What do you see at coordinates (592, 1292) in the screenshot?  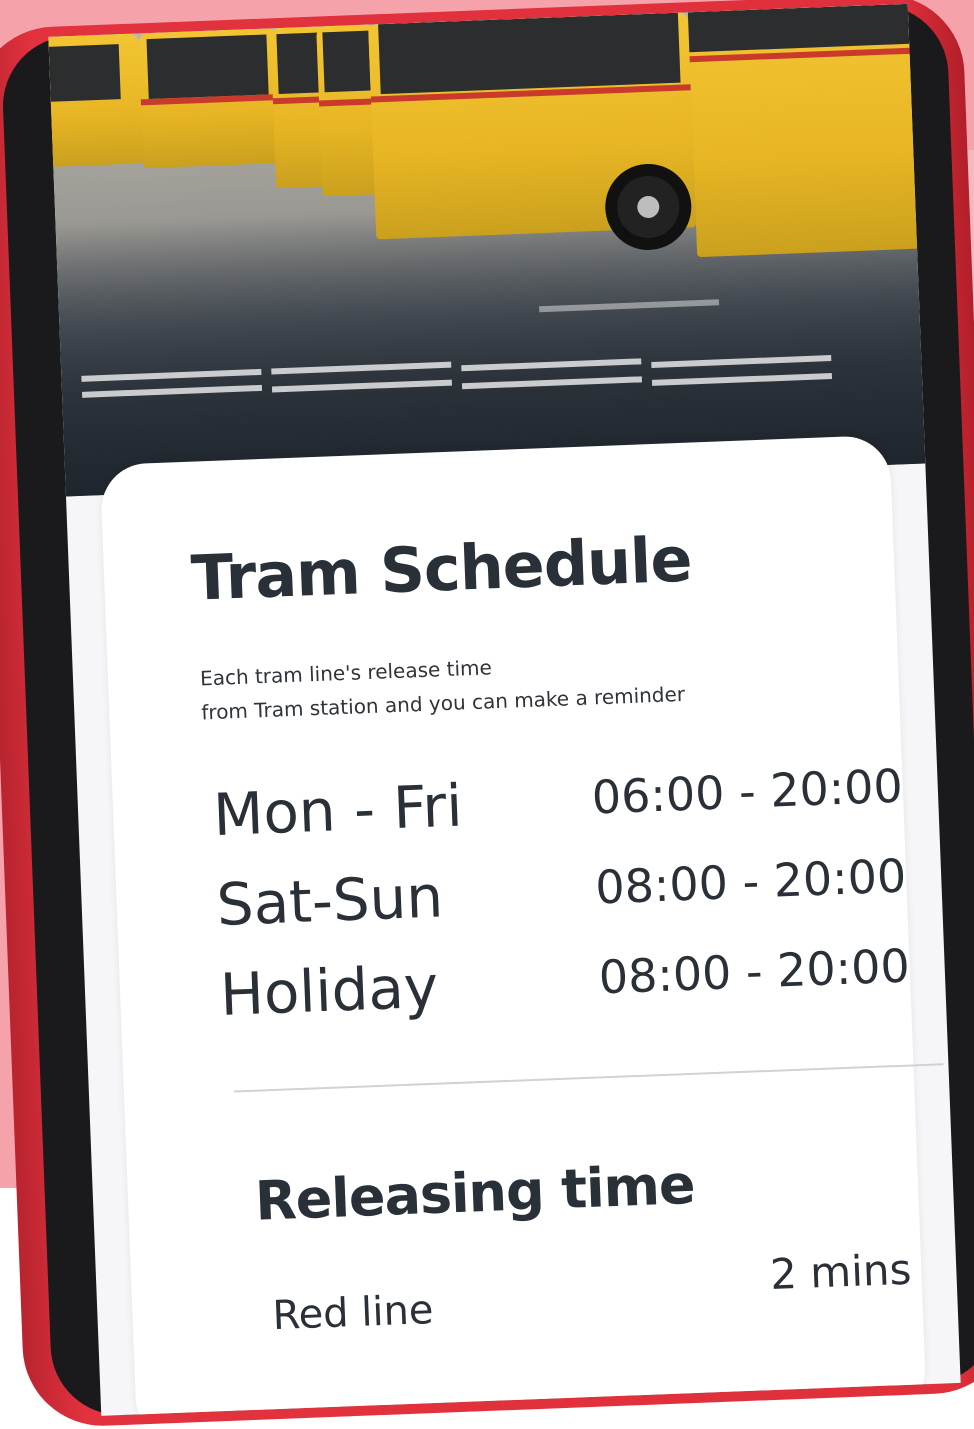 I see `releasing-row-red-line: Red line 2 mins` at bounding box center [592, 1292].